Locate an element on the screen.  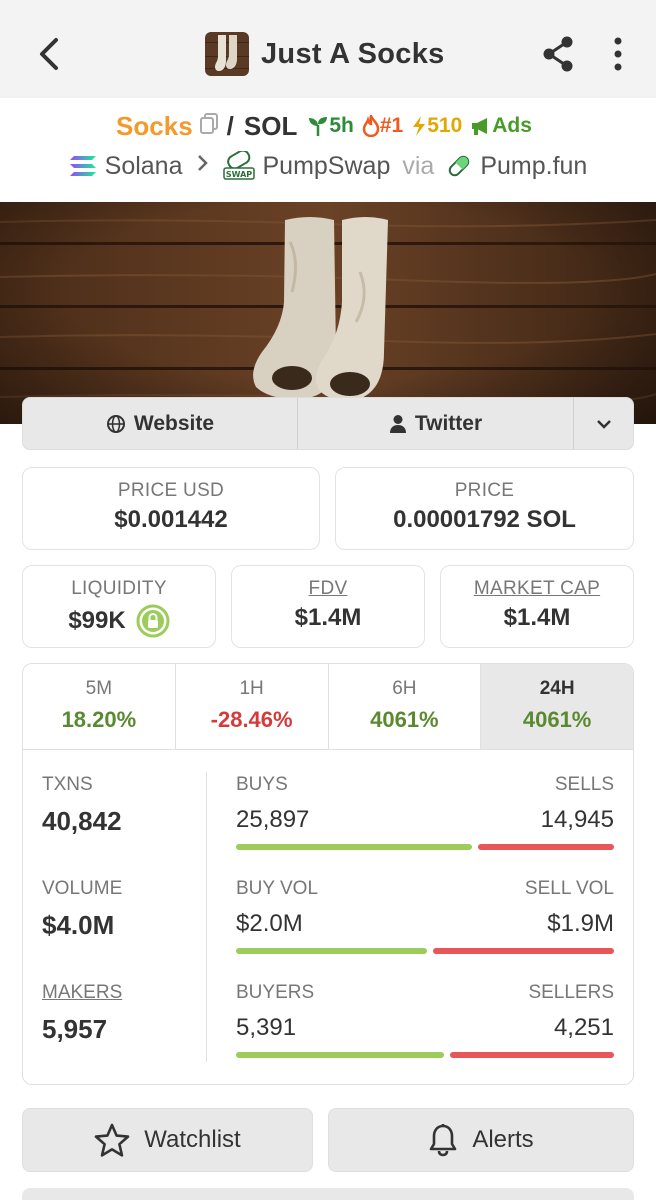
chevron-down-icon is located at coordinates (604, 424).